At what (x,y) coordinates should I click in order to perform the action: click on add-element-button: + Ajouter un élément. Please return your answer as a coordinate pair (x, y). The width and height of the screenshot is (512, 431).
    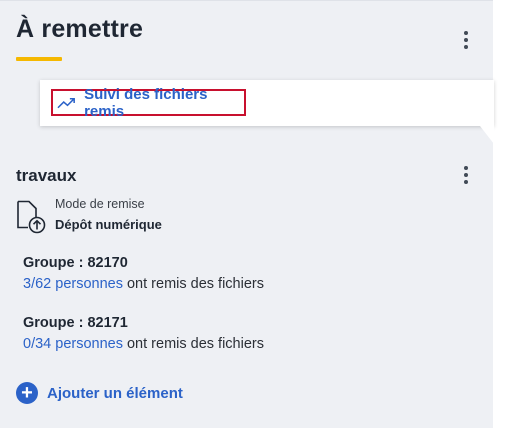
    Looking at the image, I should click on (99, 393).